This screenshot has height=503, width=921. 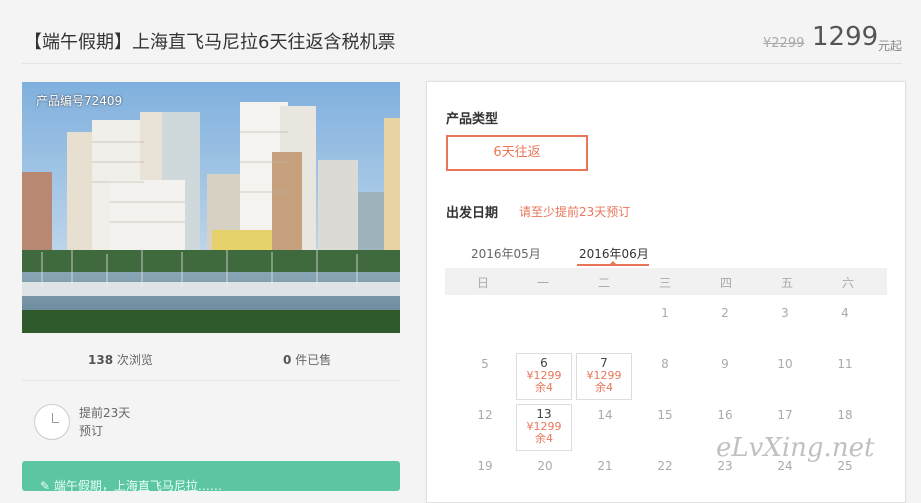 What do you see at coordinates (120, 360) in the screenshot?
I see `view-count: 138 次浏览` at bounding box center [120, 360].